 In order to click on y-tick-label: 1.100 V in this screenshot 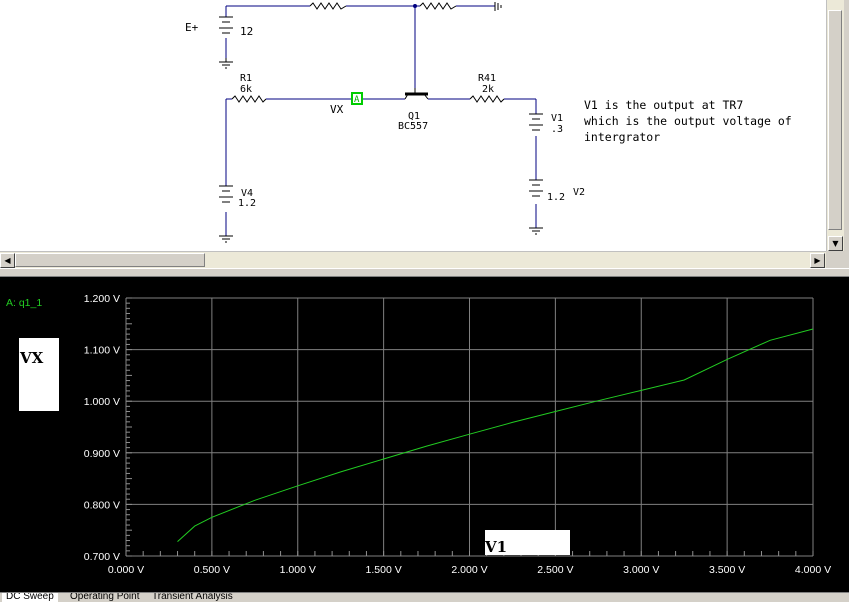, I will do `click(102, 351)`.